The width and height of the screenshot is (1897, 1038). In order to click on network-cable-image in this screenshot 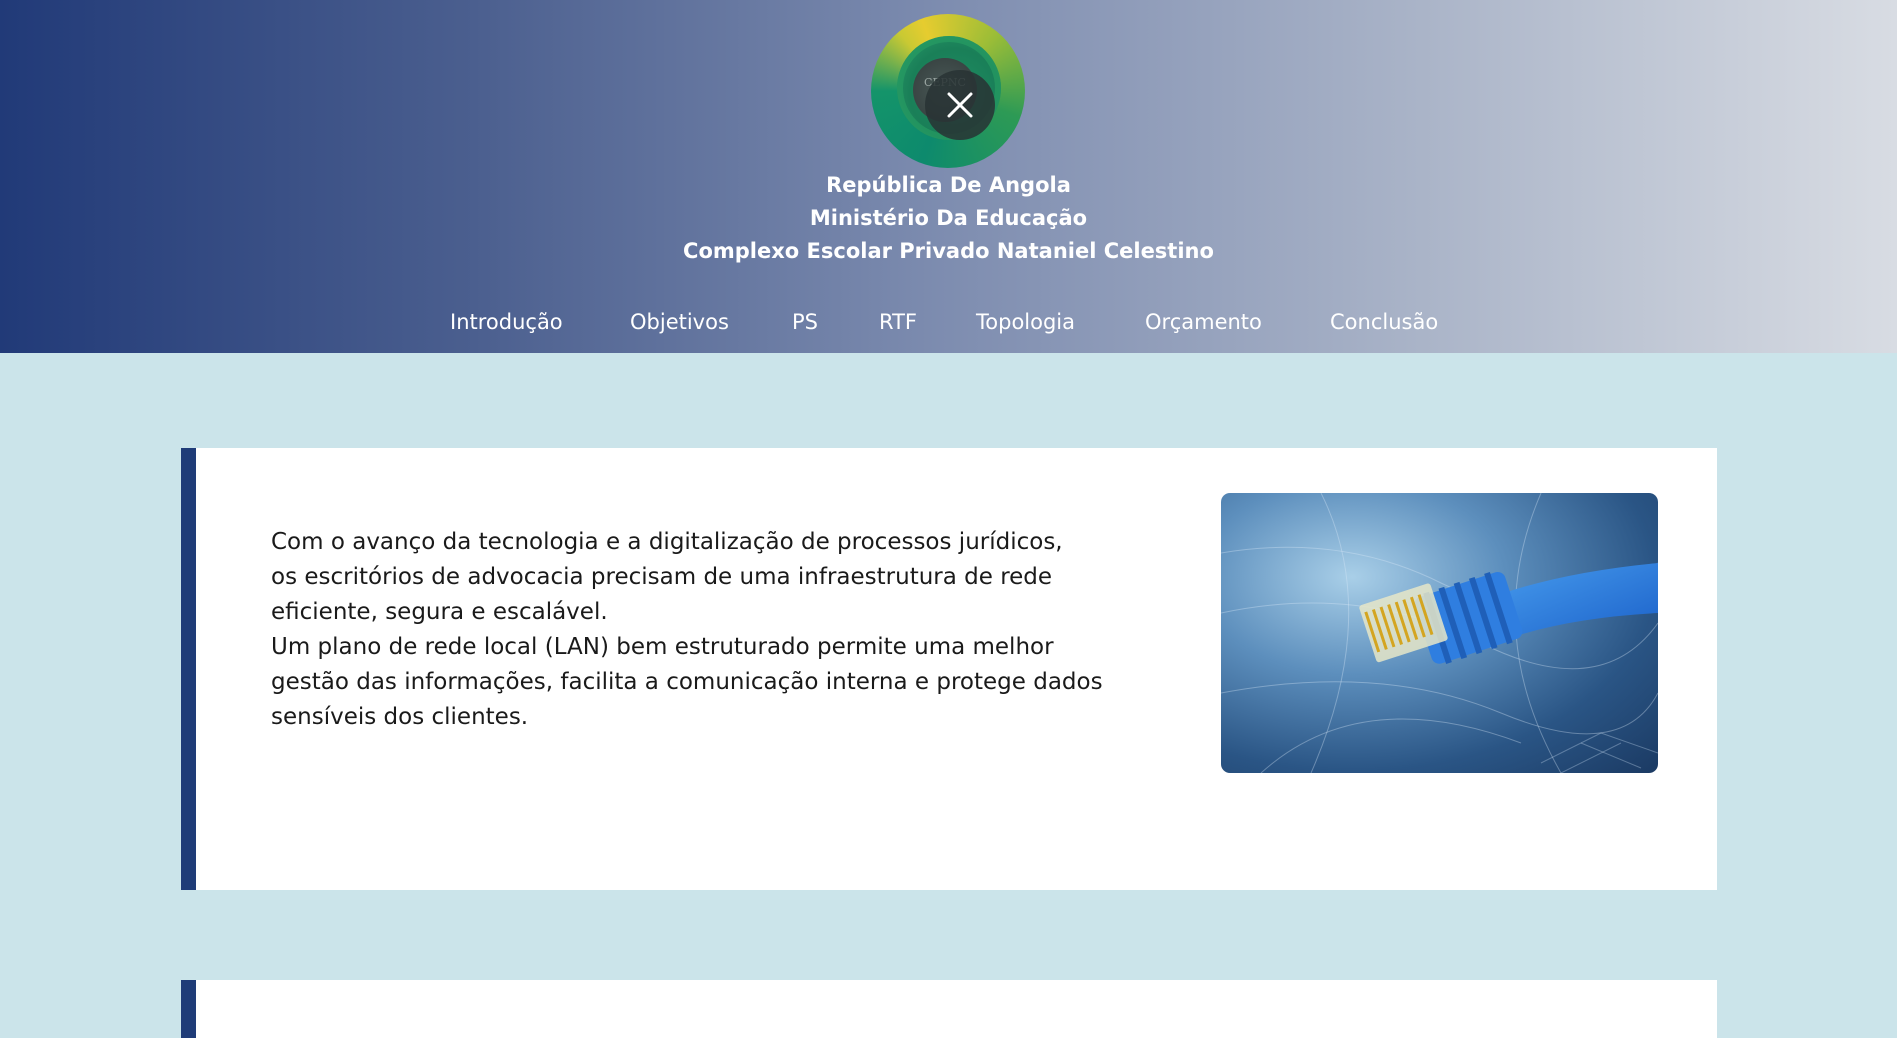, I will do `click(1439, 633)`.